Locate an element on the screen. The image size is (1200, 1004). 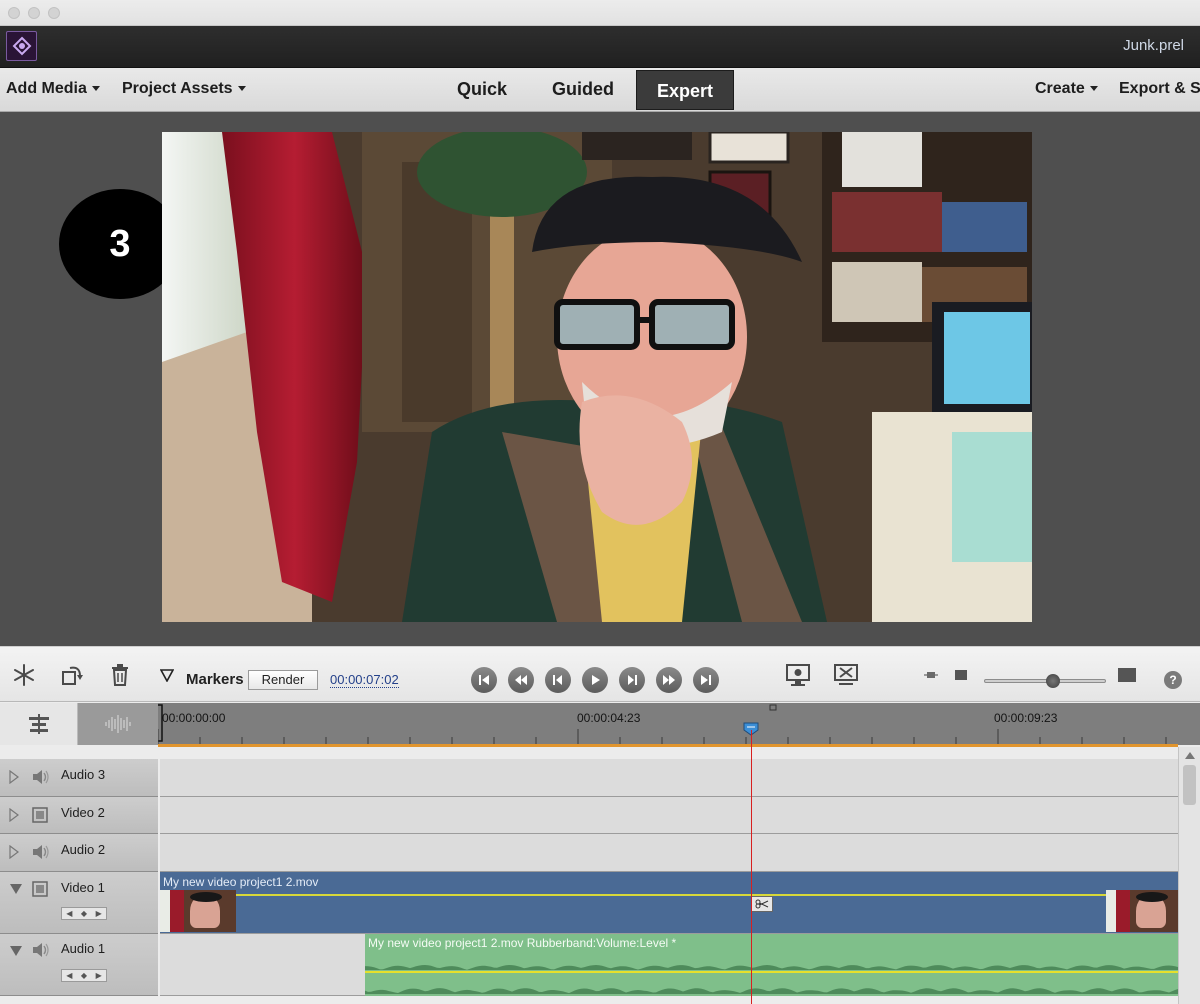
tab-guided: Guided is located at coordinates (583, 89).